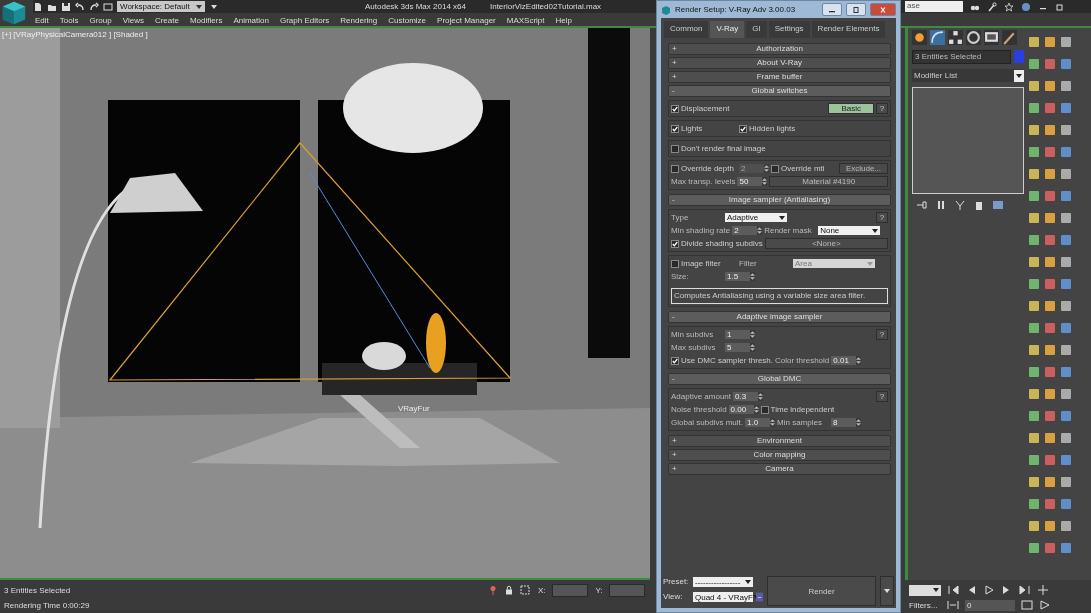 This screenshot has width=1091, height=613. Describe the element at coordinates (75, 34) in the screenshot. I see `viewport-label: [+] [VRayPhysicalCamera012 ] [Shaded ]` at that location.